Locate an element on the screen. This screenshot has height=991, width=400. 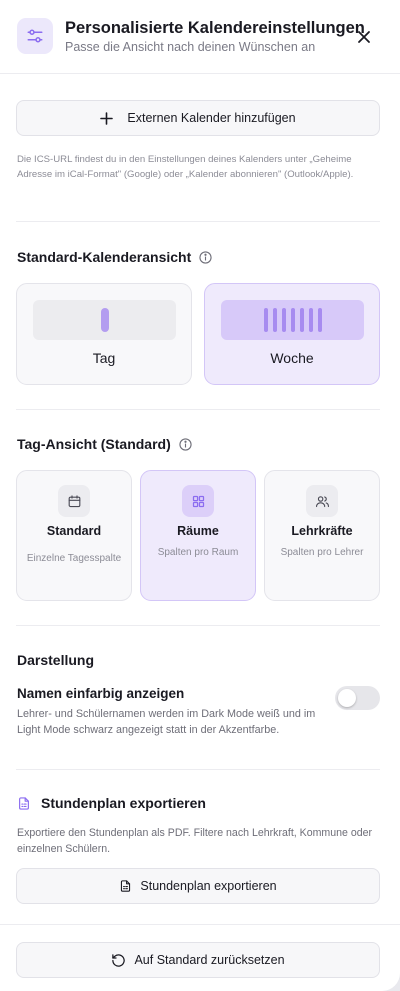
close-button is located at coordinates (364, 37).